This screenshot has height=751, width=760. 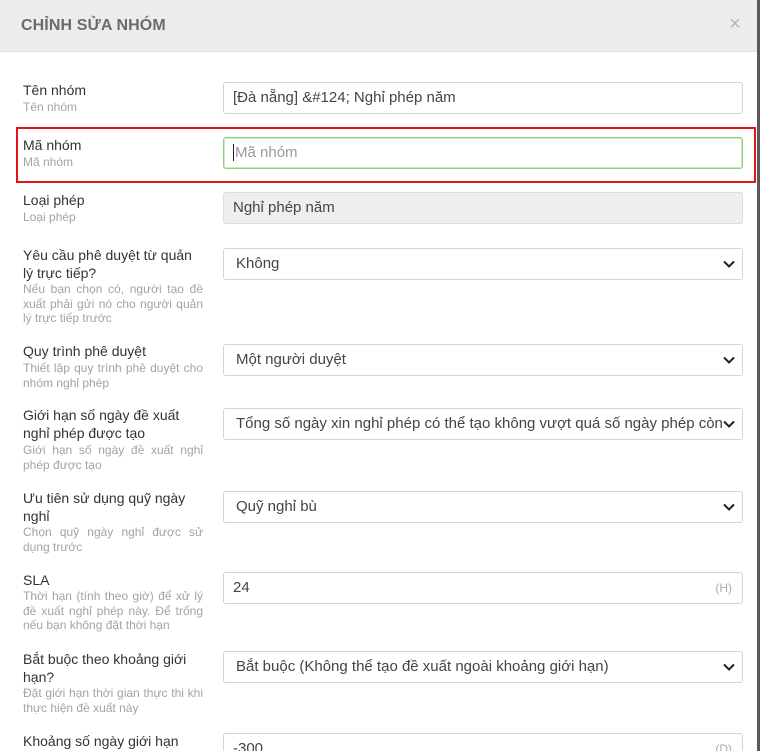 What do you see at coordinates (54, 200) in the screenshot?
I see `leave-type-label: Loại phép` at bounding box center [54, 200].